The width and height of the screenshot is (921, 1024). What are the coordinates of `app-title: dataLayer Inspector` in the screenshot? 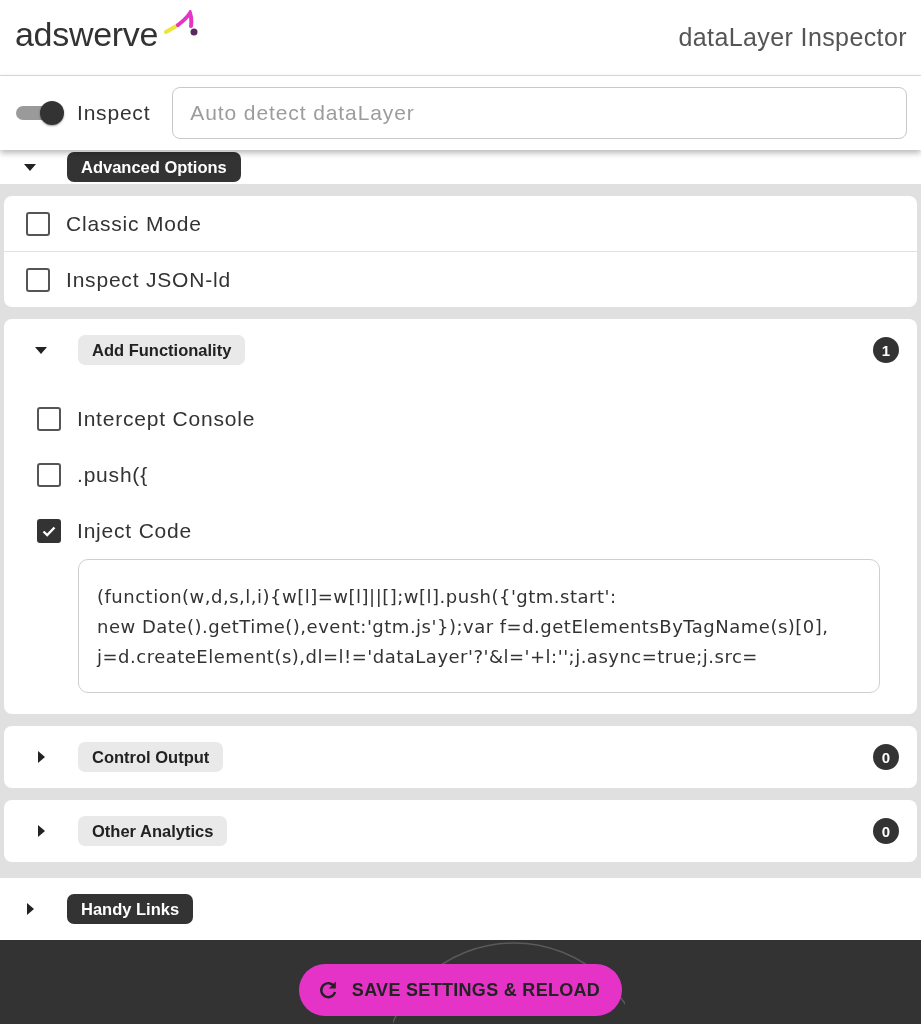 It's located at (792, 37).